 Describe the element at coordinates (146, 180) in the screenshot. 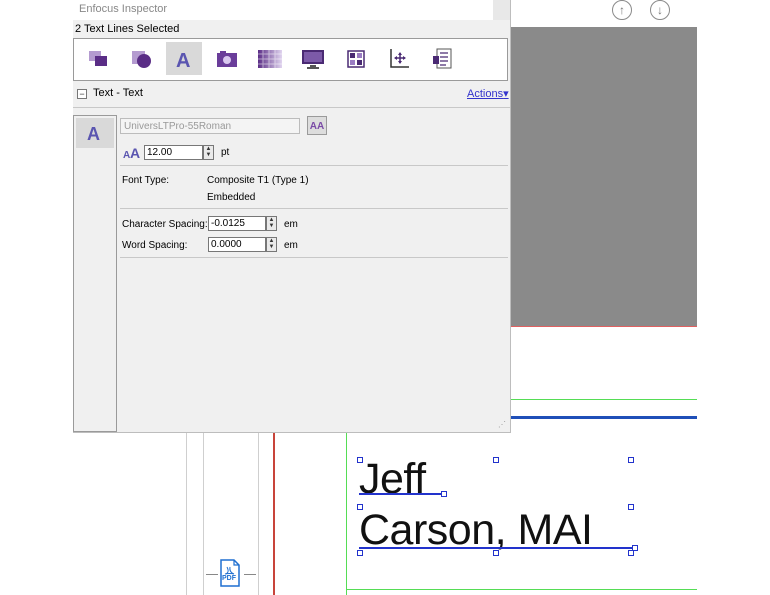

I see `font-type-label: Font Type:` at that location.